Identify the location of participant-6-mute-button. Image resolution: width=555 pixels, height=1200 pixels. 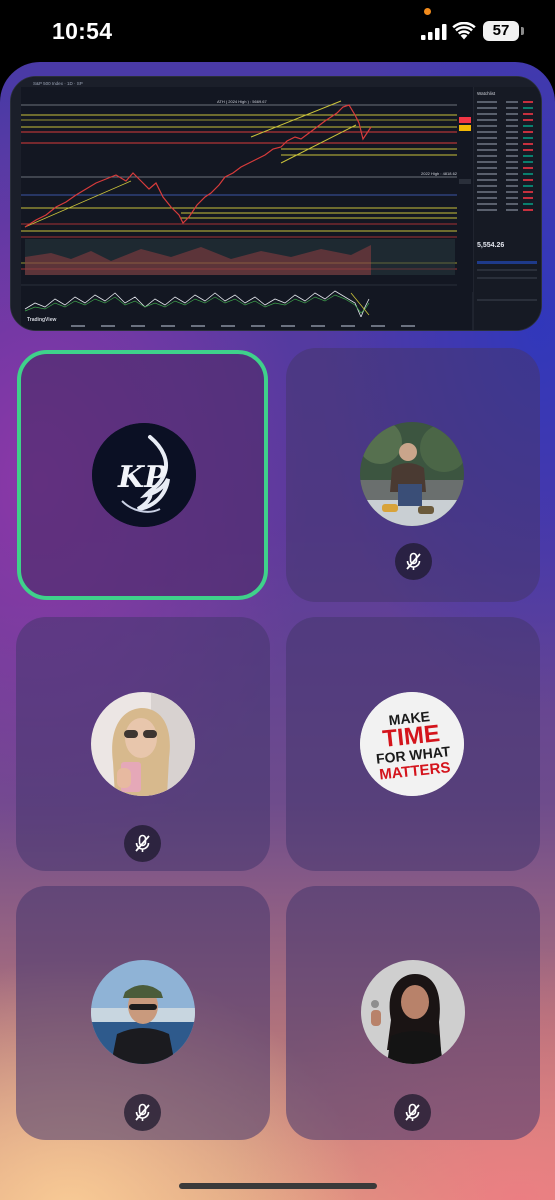
(412, 1112).